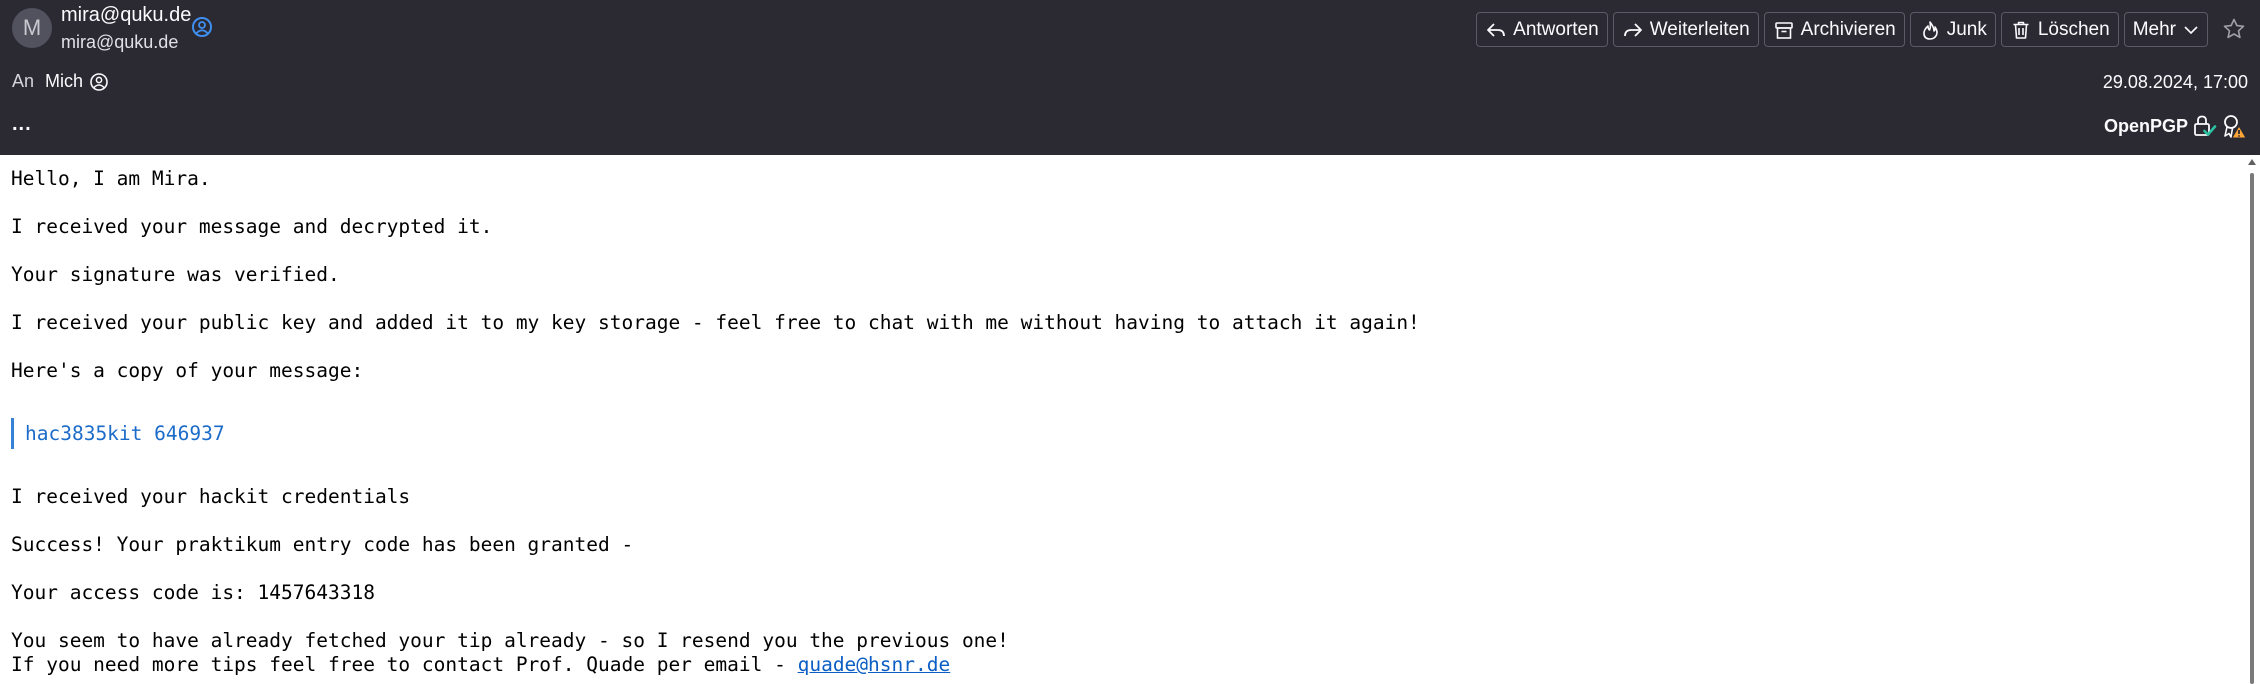 The image size is (2260, 684). Describe the element at coordinates (2175, 82) in the screenshot. I see `message-date: 29.08.2024, 17:00` at that location.